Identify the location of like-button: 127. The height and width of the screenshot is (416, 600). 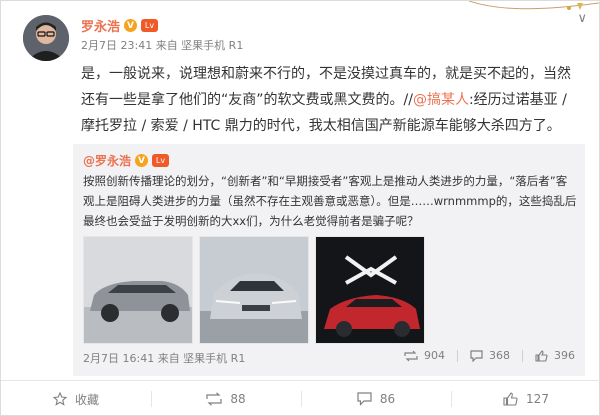
(525, 398).